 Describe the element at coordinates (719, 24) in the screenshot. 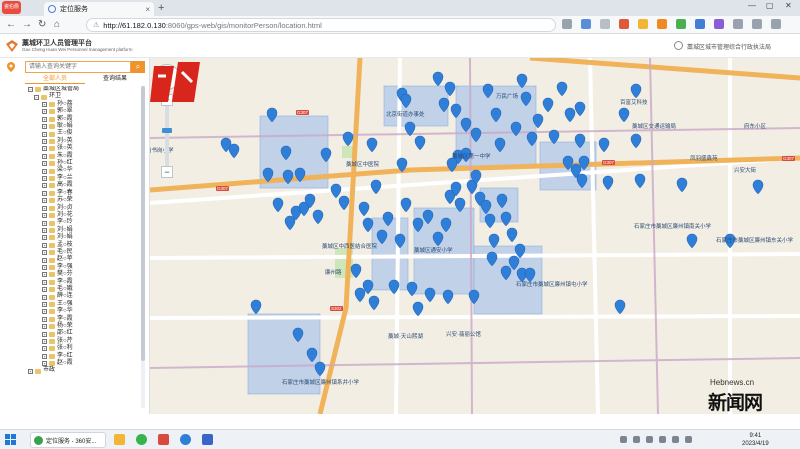

I see `extension-purple-icon` at that location.